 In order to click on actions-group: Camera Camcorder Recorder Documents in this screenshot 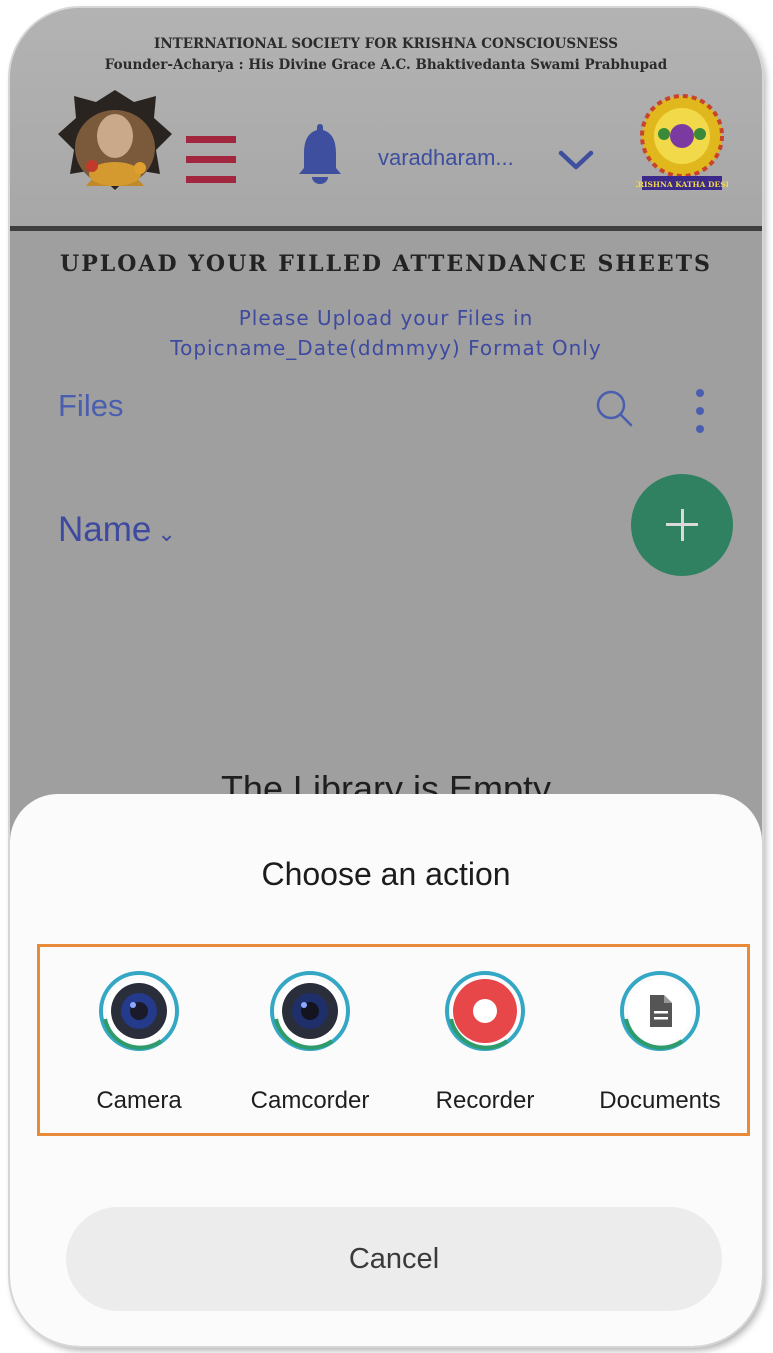, I will do `click(393, 1040)`.